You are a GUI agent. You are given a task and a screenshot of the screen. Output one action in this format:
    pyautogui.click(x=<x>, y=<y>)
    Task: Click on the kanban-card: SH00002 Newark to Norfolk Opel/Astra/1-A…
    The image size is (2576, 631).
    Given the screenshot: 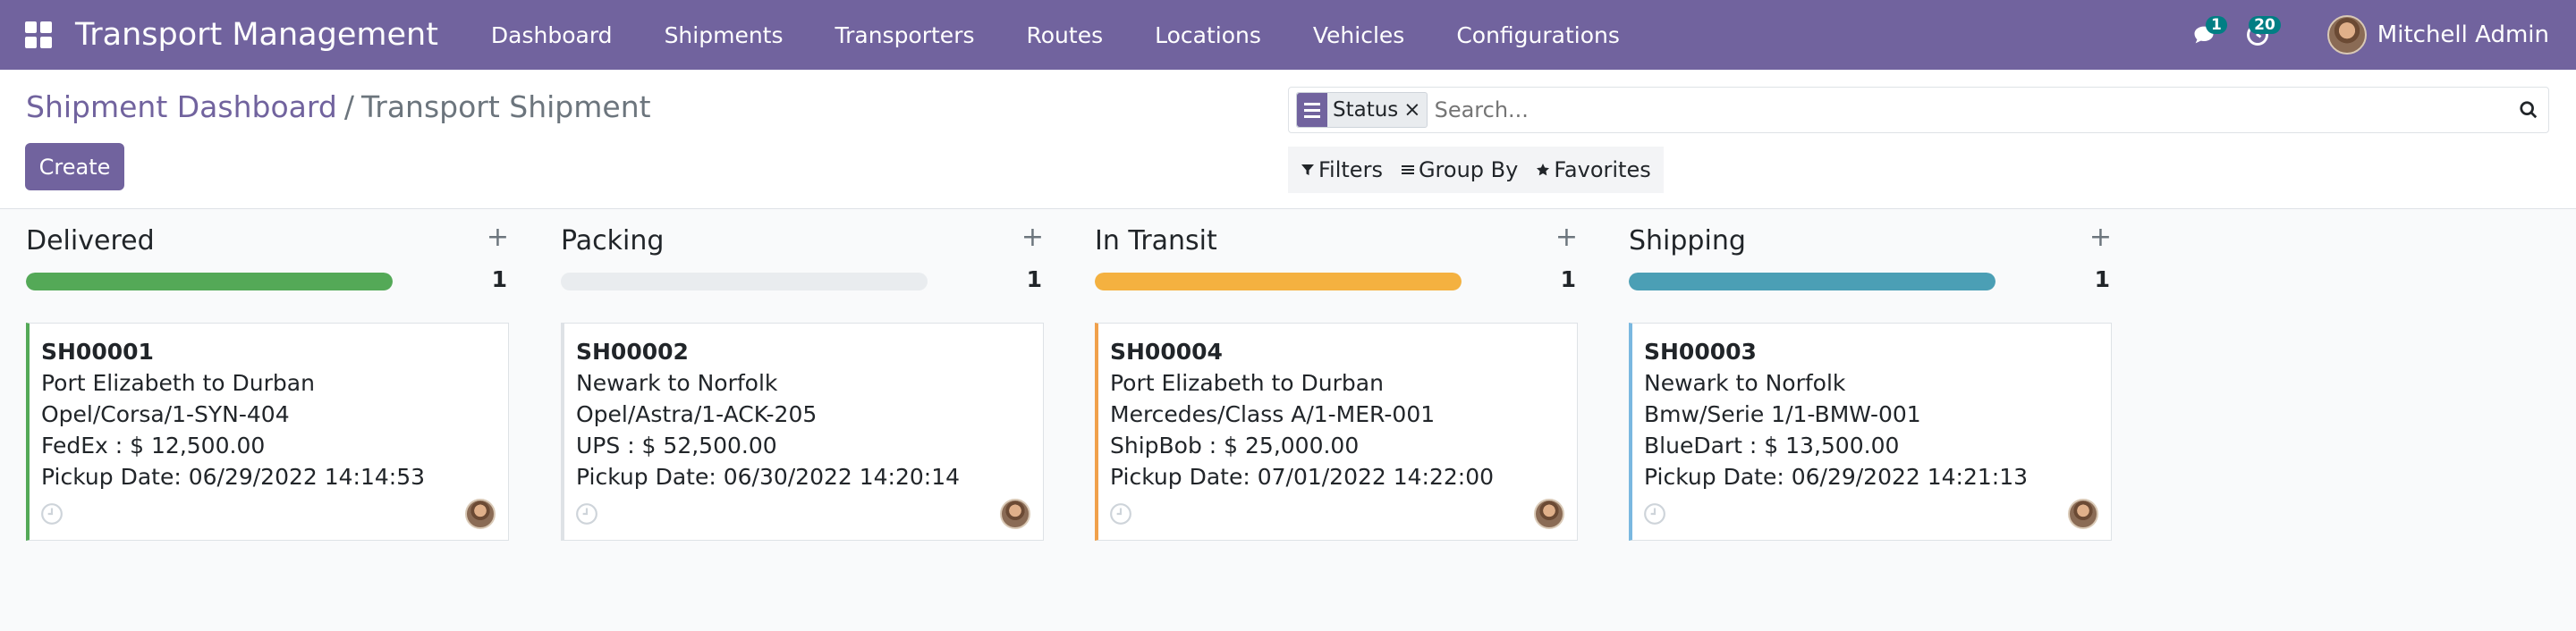 What is the action you would take?
    pyautogui.click(x=802, y=432)
    